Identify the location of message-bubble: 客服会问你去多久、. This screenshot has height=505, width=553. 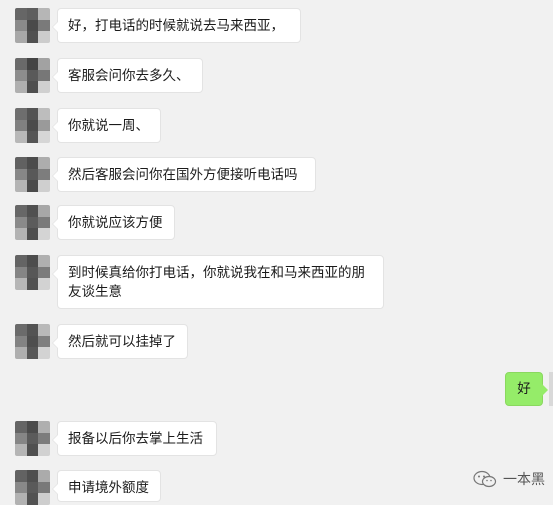
(127, 75).